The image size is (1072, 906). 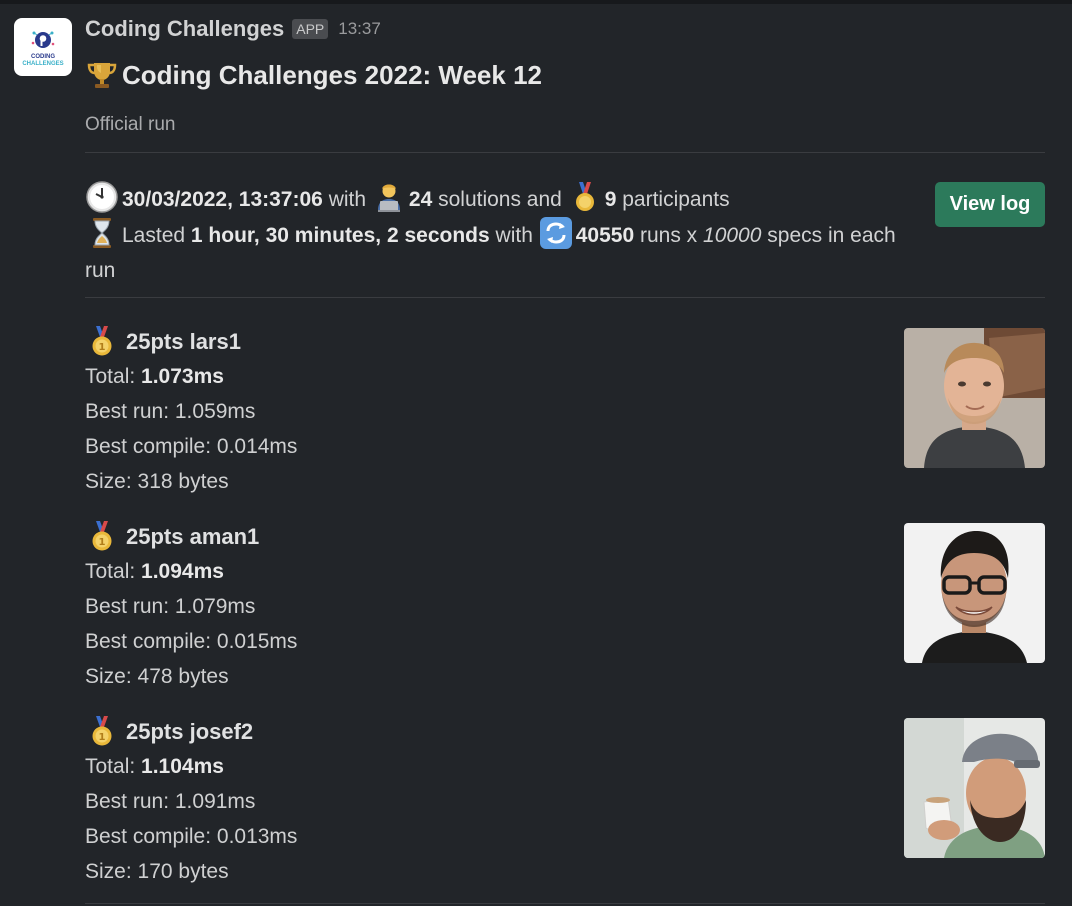 I want to click on message-subtitle: Official run, so click(x=130, y=124).